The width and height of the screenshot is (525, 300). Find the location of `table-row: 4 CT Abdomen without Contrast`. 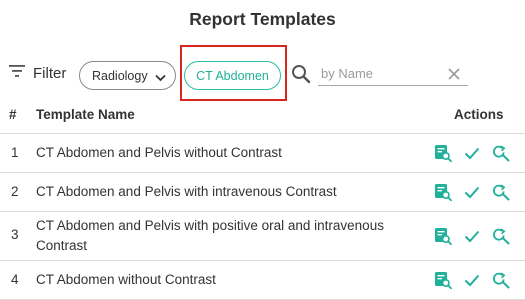

table-row: 4 CT Abdomen without Contrast is located at coordinates (262, 279).